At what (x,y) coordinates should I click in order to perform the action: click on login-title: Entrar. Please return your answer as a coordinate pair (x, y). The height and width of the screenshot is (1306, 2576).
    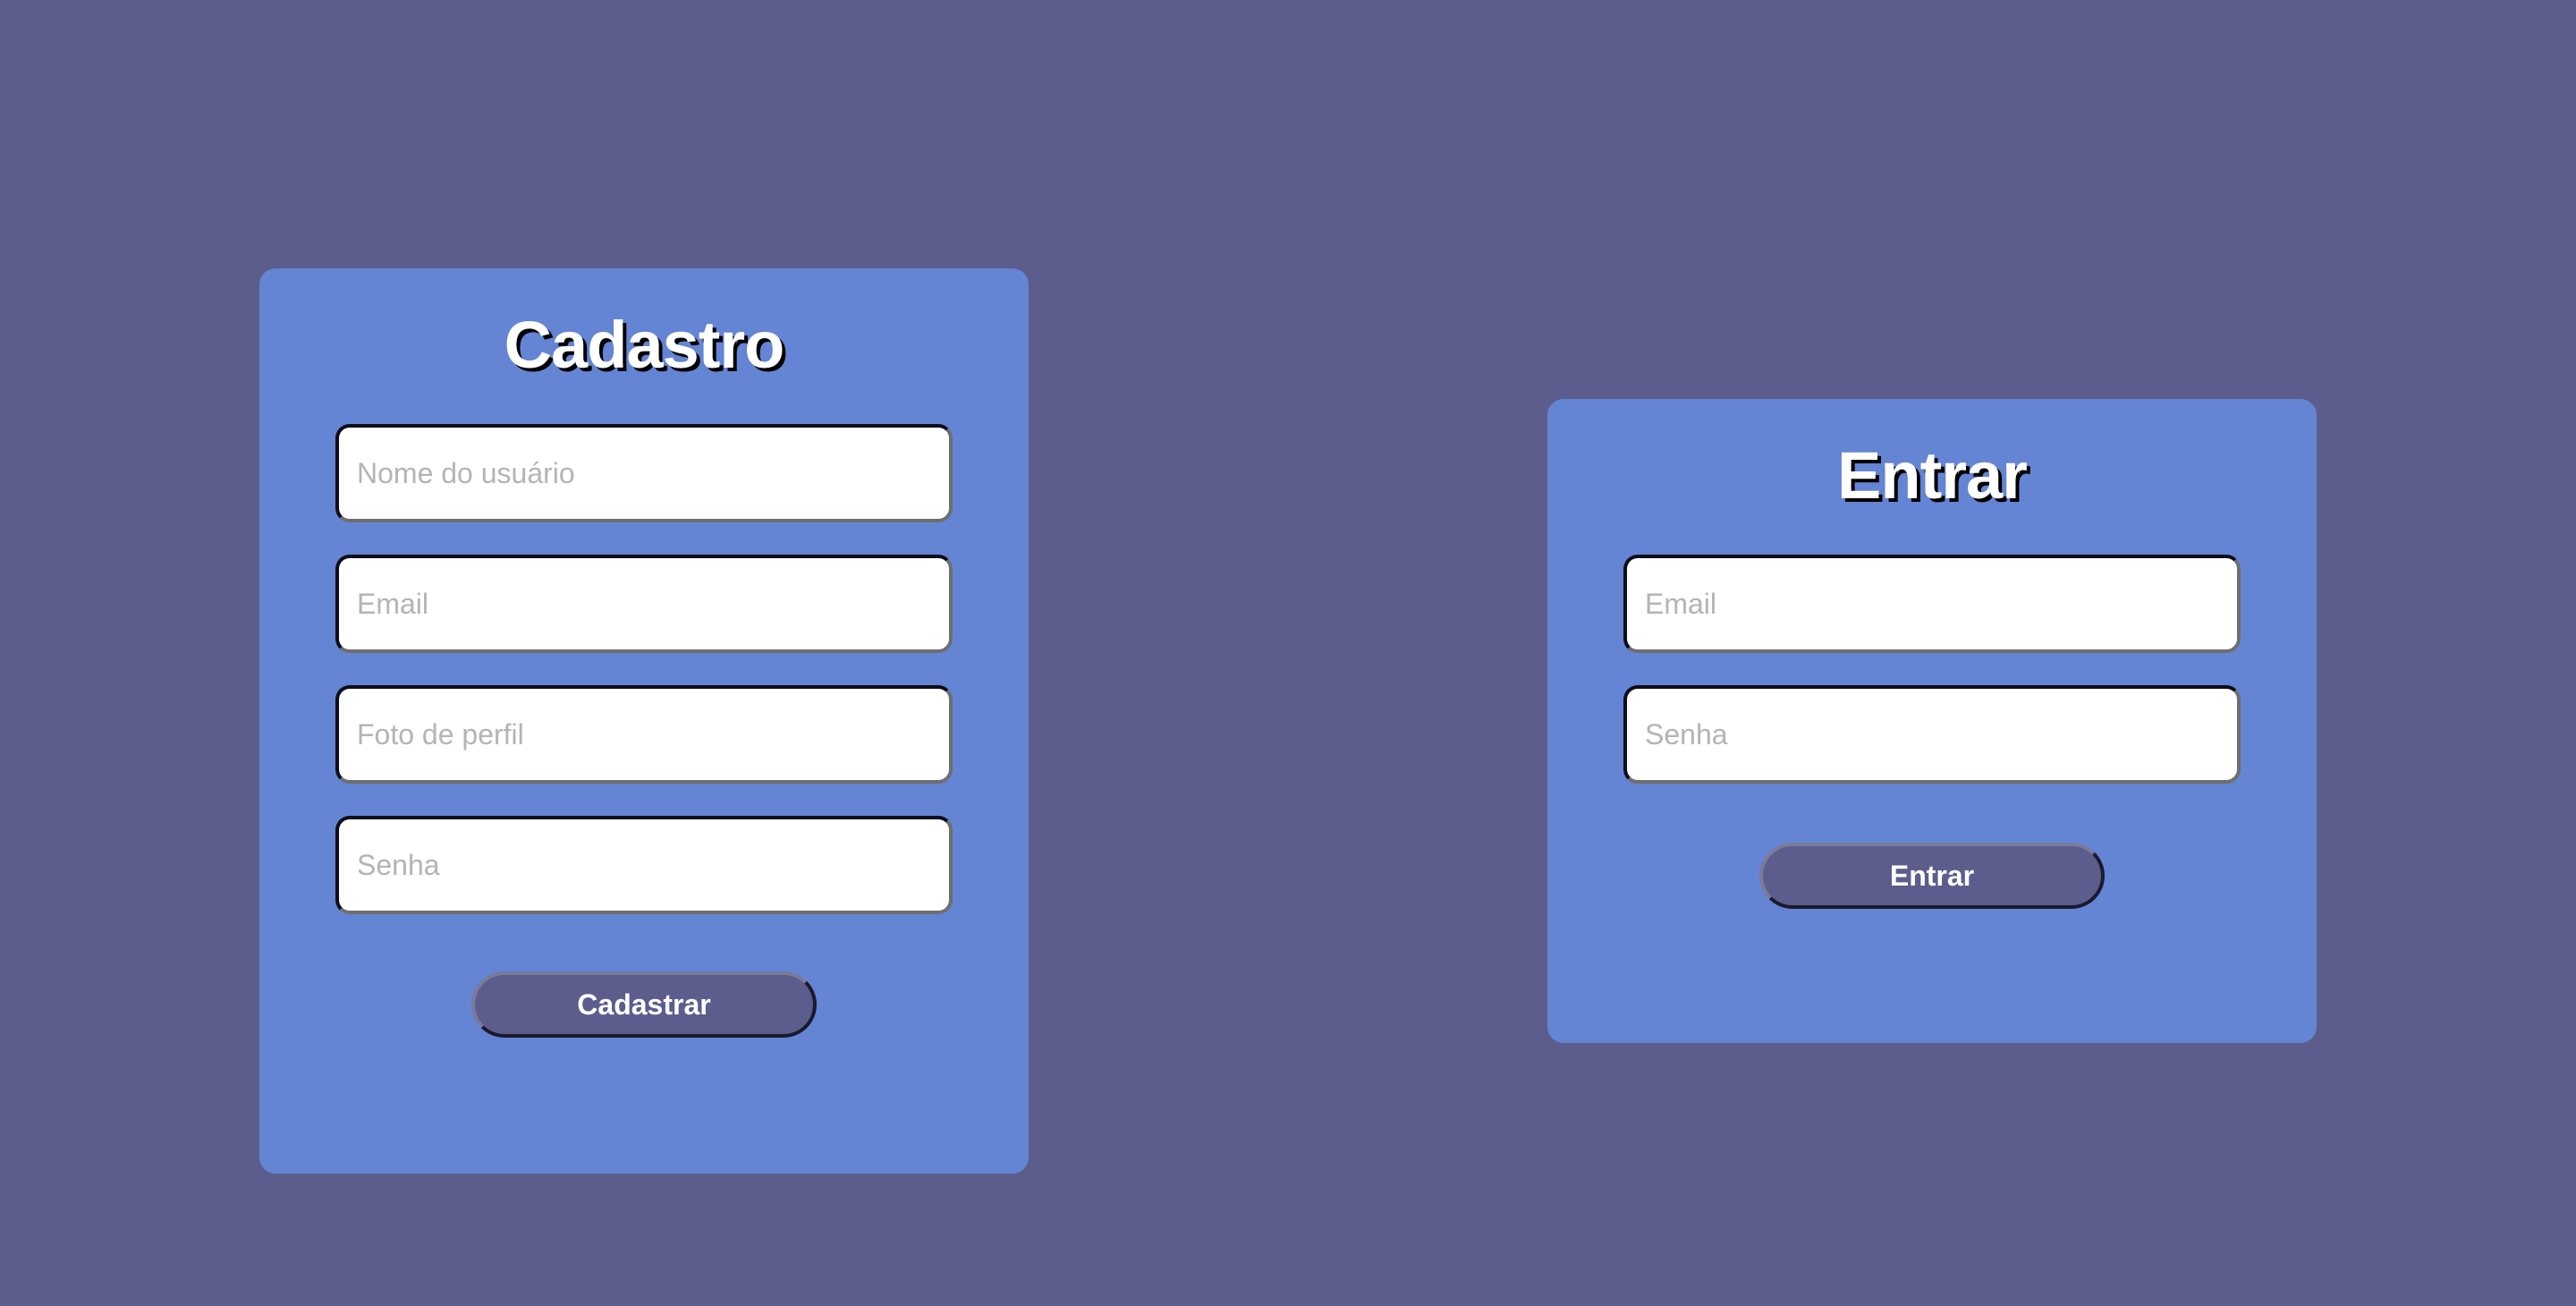
    Looking at the image, I should click on (1932, 475).